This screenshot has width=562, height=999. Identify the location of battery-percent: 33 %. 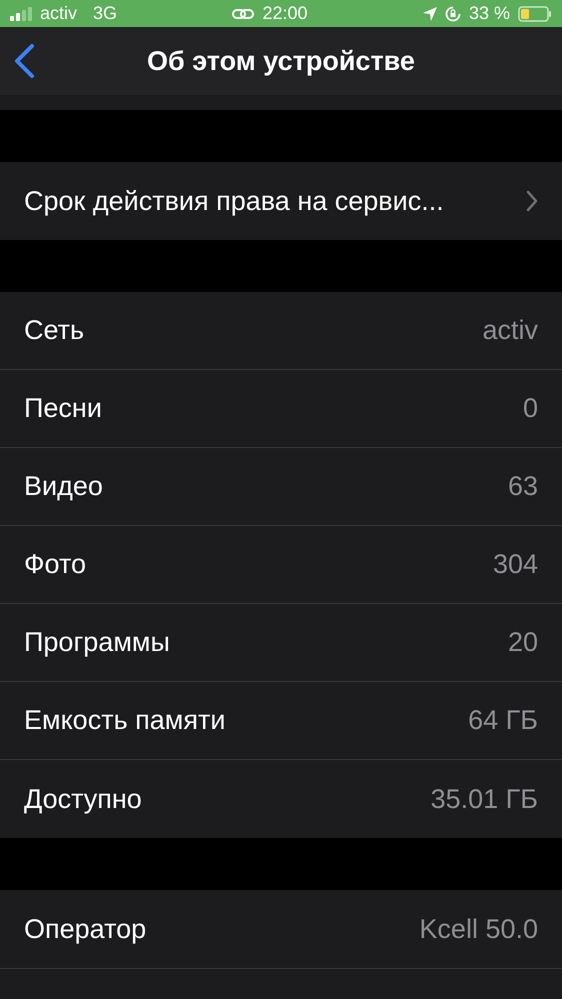
(489, 13).